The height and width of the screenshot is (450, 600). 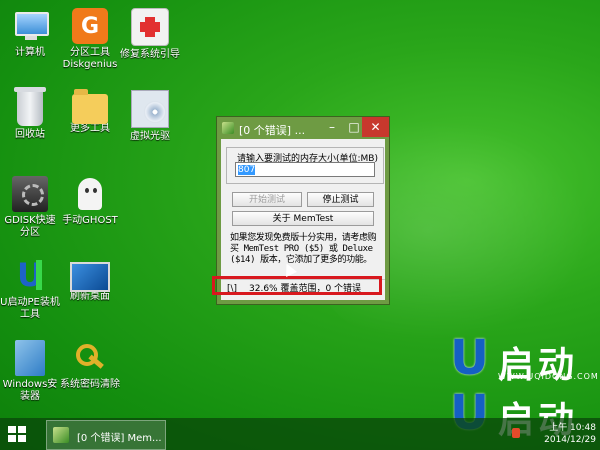 What do you see at coordinates (30, 275) in the screenshot?
I see `upe-install-icon: U` at bounding box center [30, 275].